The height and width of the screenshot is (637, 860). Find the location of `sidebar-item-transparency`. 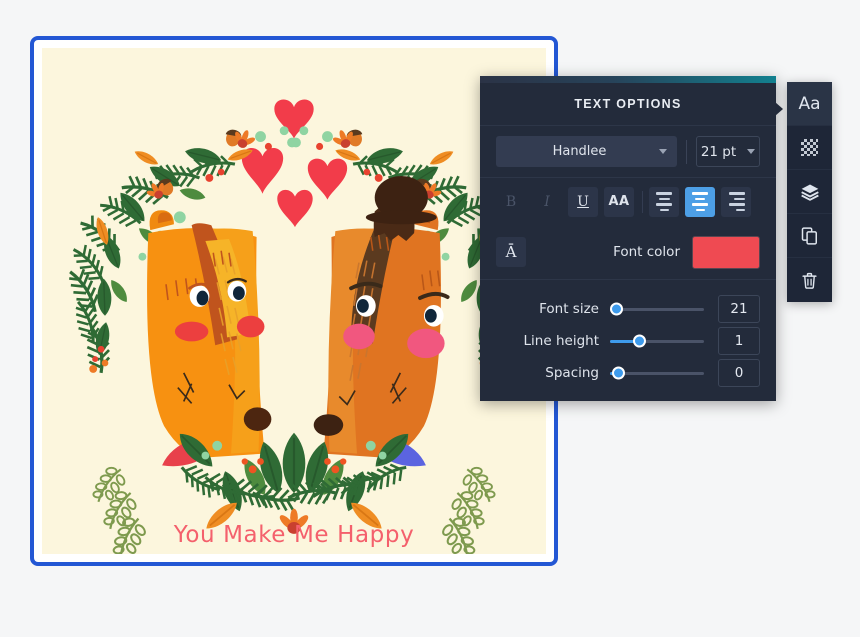

sidebar-item-transparency is located at coordinates (809, 148).